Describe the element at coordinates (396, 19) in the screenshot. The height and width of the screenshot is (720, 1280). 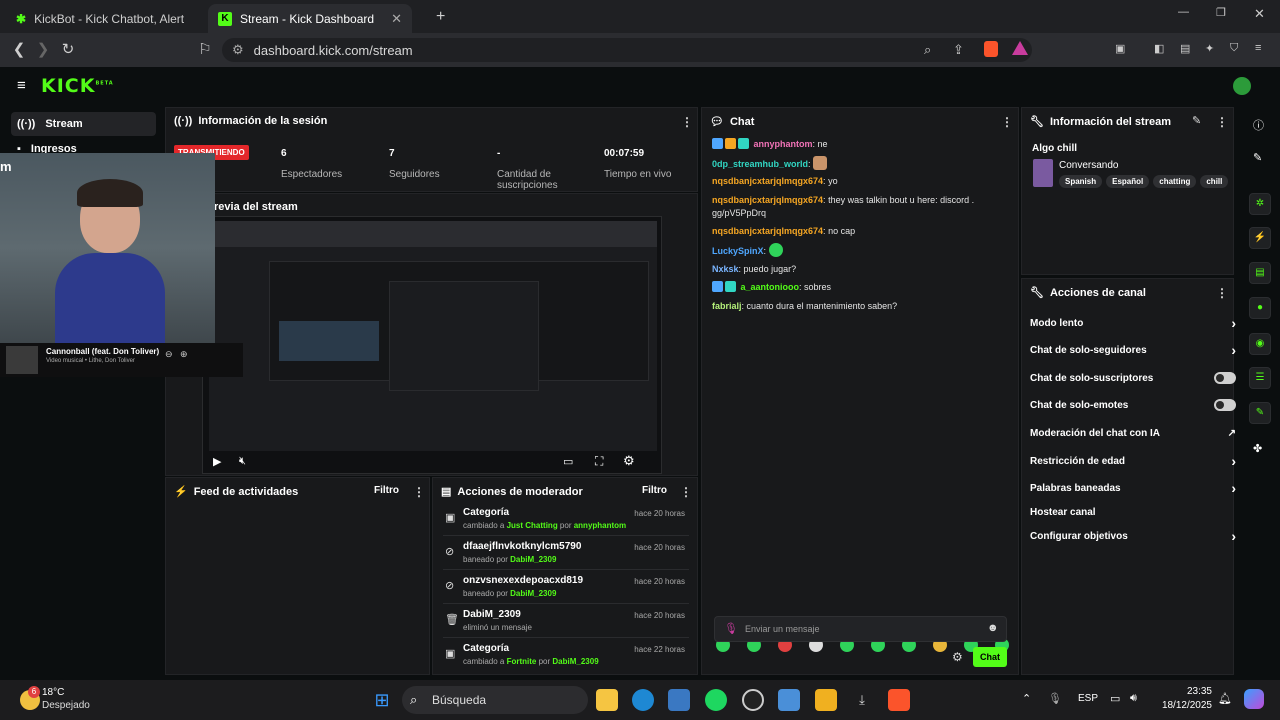
I see `close-tab-icon: ✕` at that location.